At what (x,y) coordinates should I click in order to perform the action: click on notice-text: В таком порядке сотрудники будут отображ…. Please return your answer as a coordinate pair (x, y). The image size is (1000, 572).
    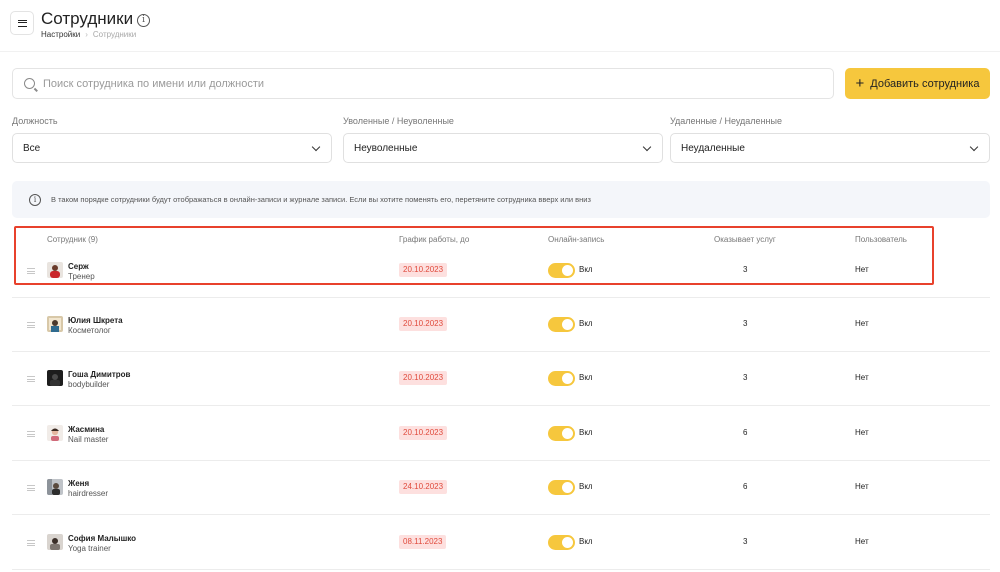
    Looking at the image, I should click on (321, 199).